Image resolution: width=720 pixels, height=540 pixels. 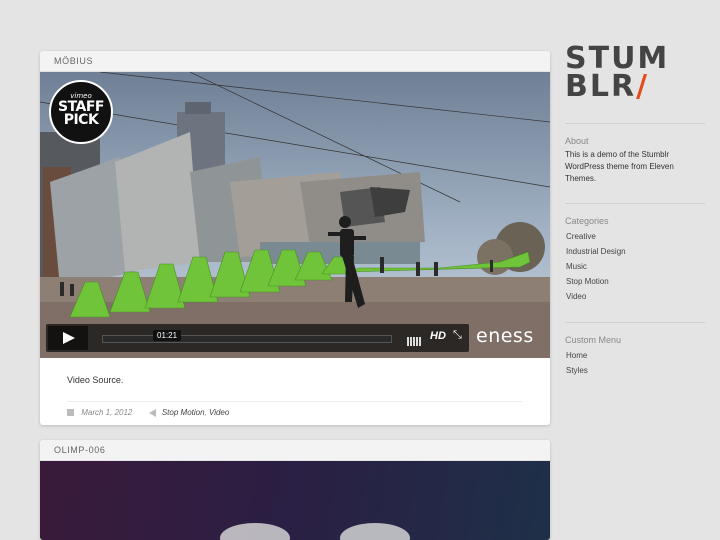 I want to click on categories-title: Categories, so click(x=587, y=221).